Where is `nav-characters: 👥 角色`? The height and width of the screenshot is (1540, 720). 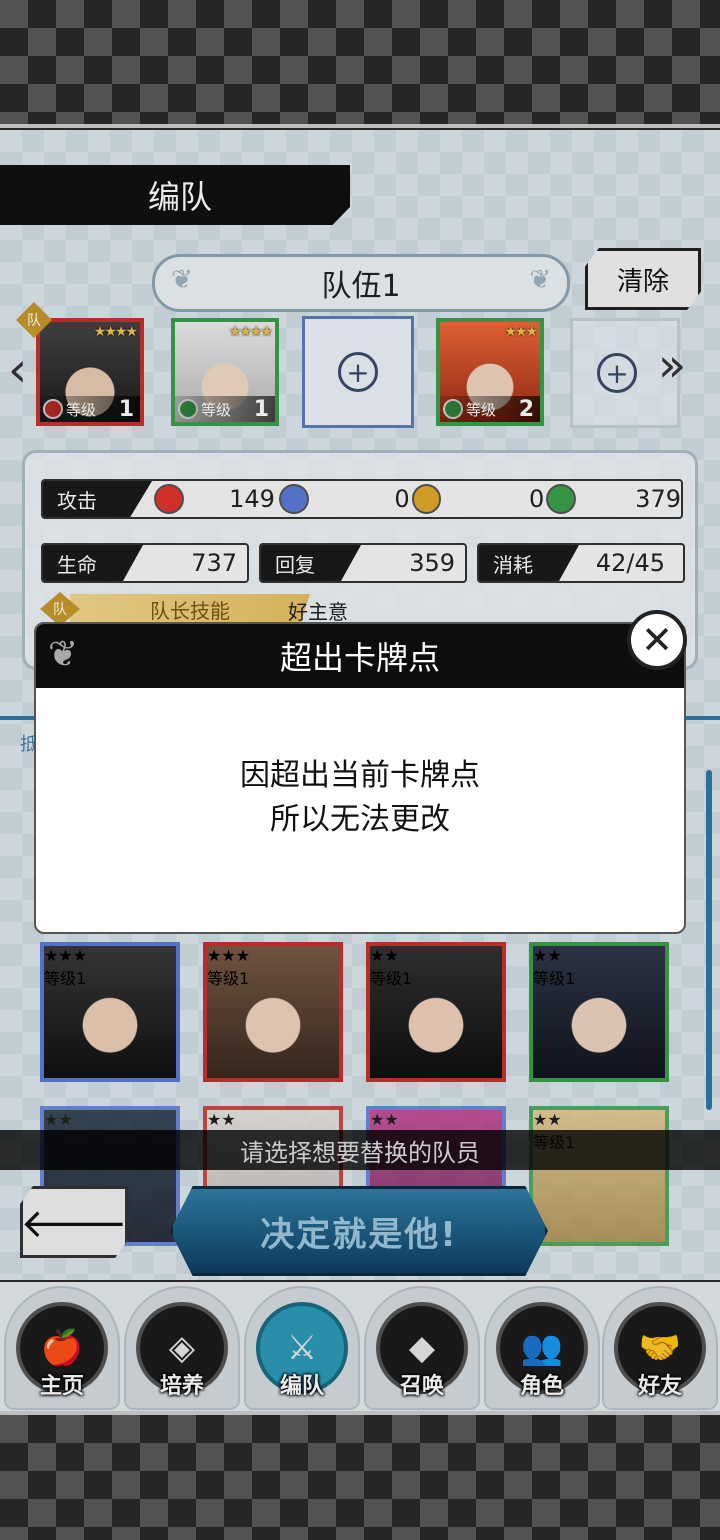 nav-characters: 👥 角色 is located at coordinates (542, 1348).